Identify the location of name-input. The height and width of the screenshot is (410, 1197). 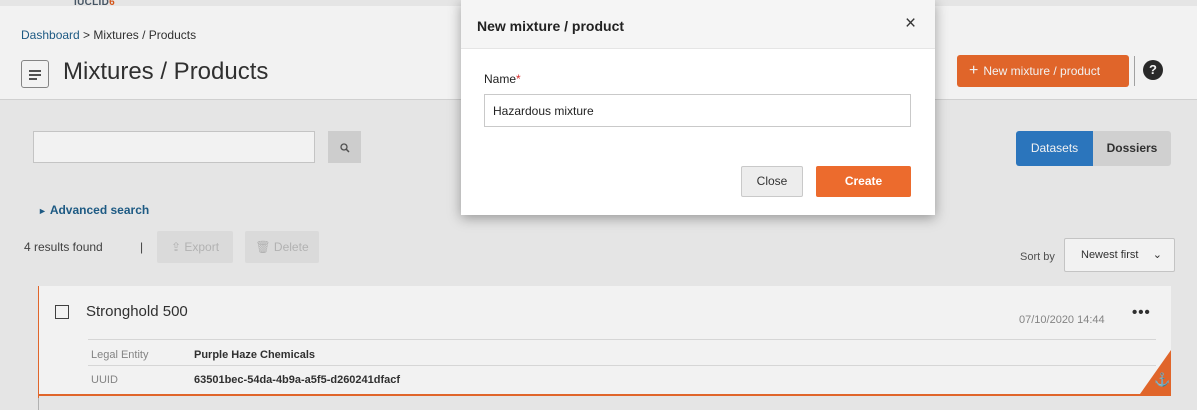
(697, 110).